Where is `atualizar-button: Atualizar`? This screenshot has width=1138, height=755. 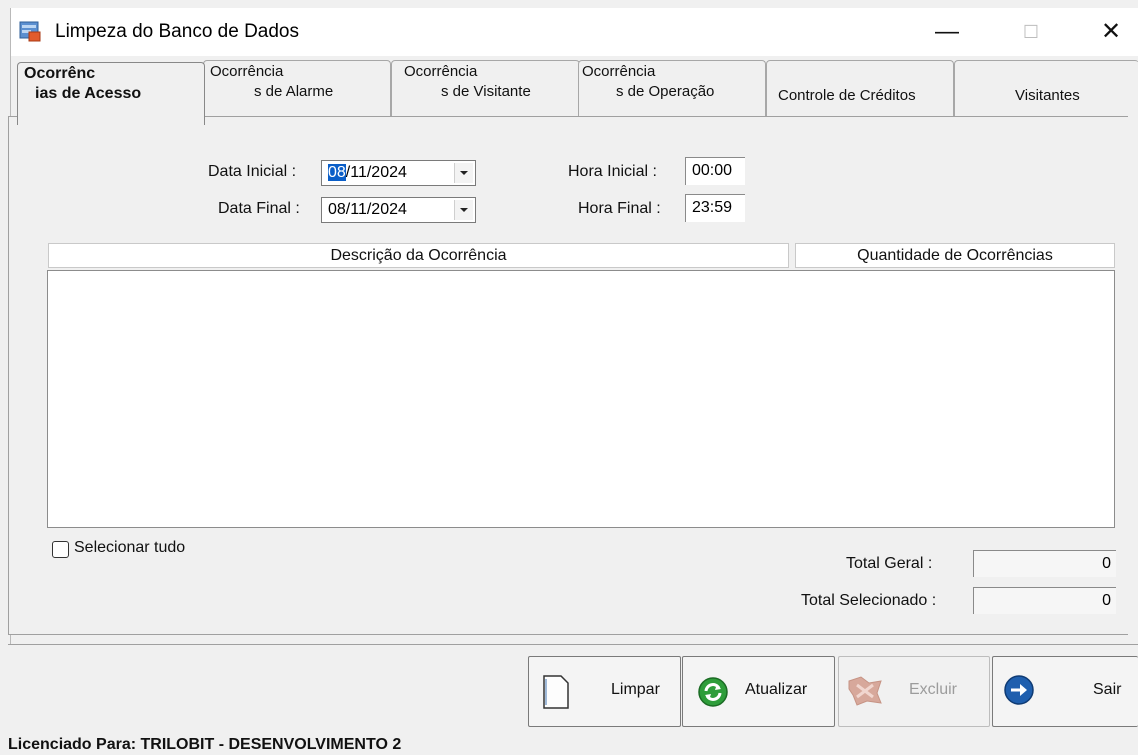 atualizar-button: Atualizar is located at coordinates (758, 691).